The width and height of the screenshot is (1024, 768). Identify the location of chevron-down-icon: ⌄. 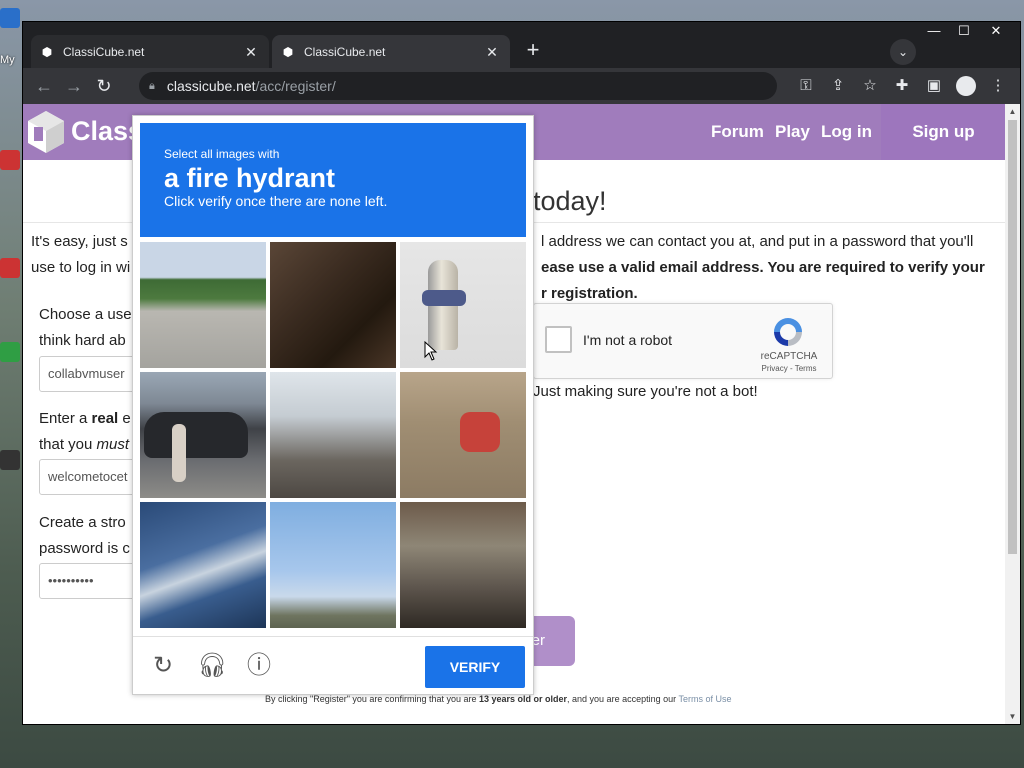
(903, 52).